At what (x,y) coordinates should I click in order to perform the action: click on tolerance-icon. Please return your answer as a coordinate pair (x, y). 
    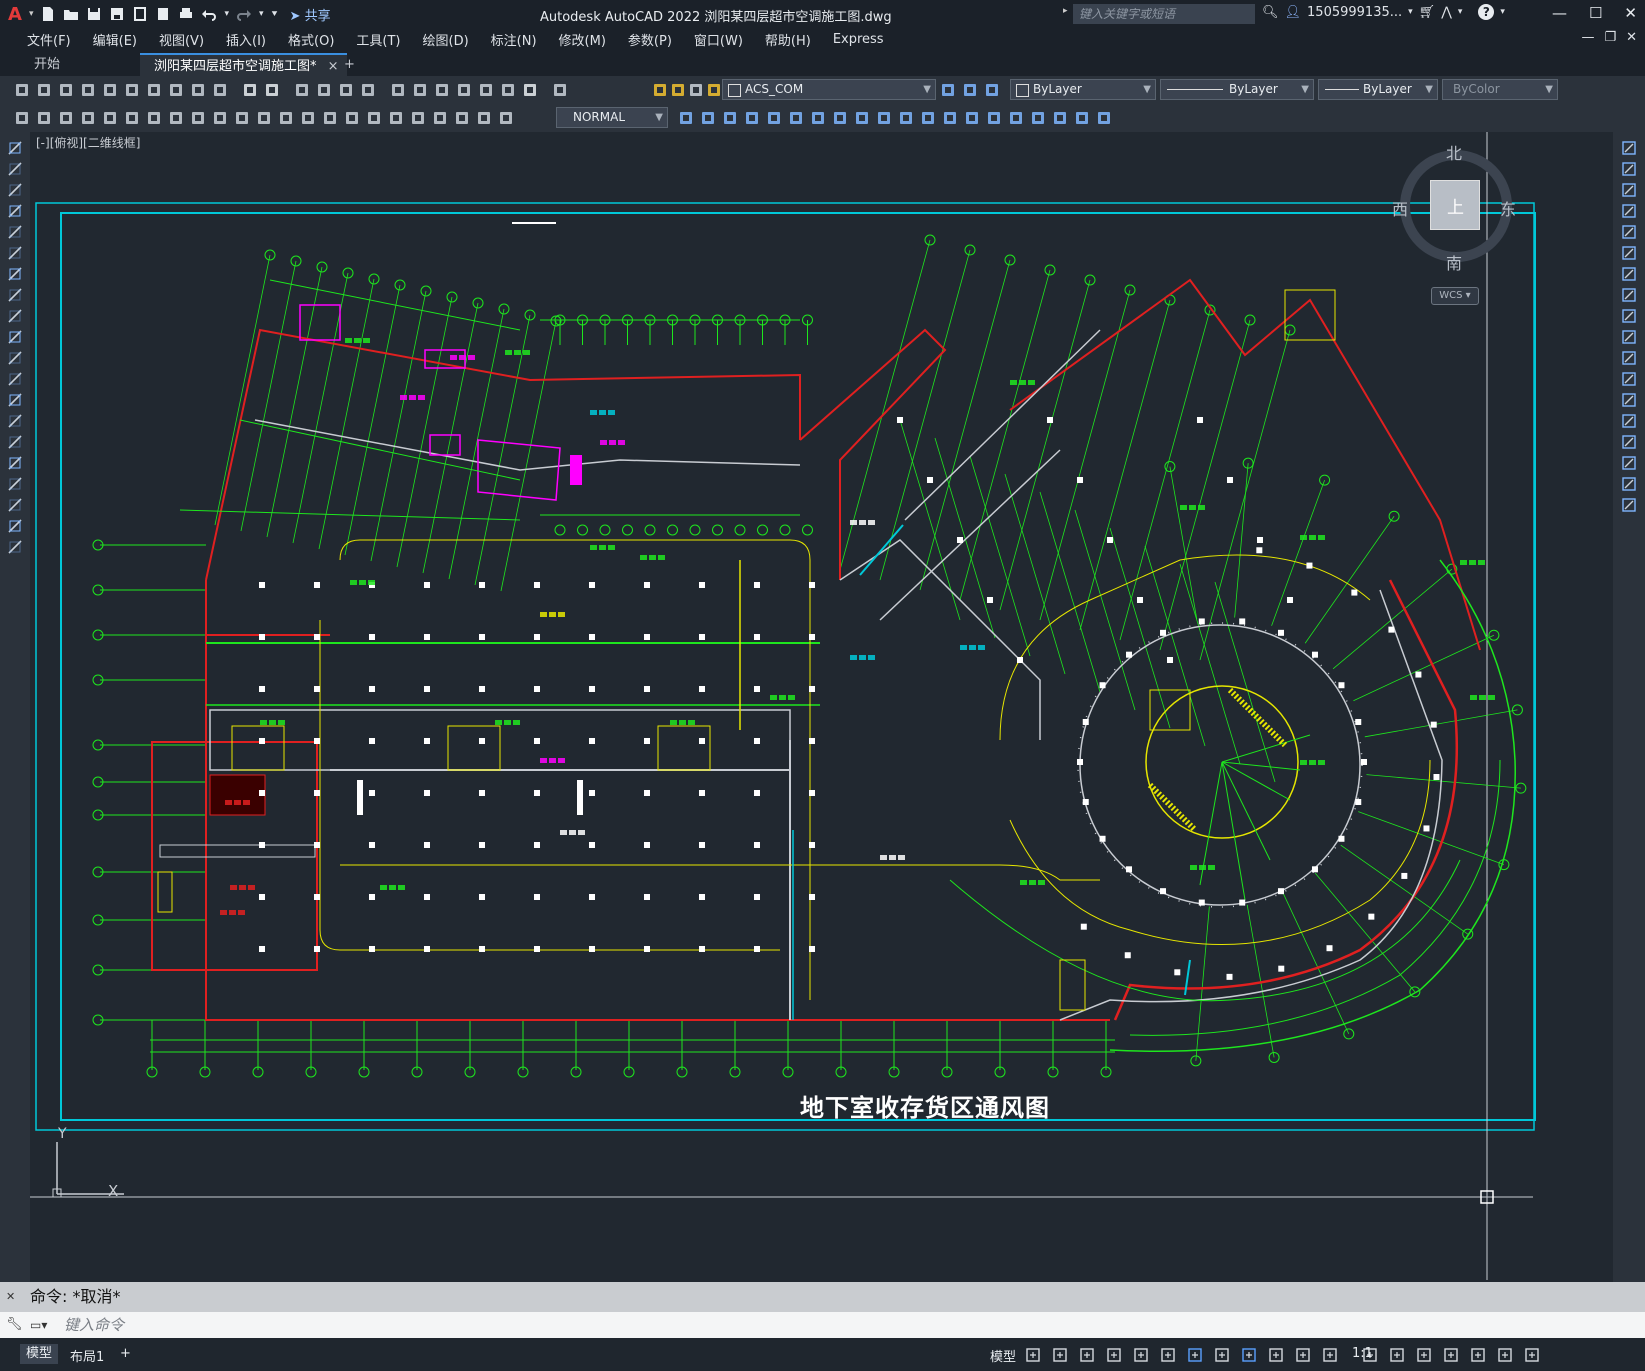
    Looking at the image, I should click on (374, 118).